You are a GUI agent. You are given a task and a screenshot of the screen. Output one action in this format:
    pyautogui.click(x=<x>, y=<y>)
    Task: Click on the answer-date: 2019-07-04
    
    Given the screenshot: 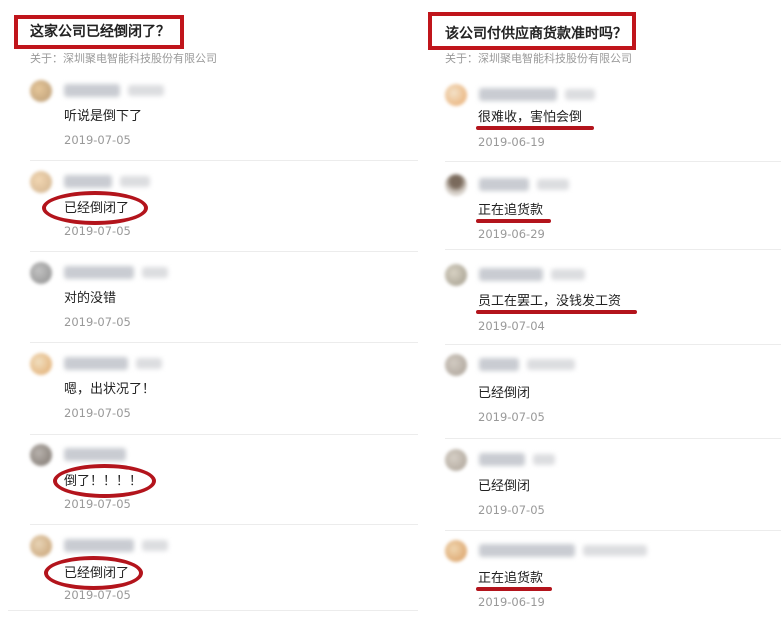 What is the action you would take?
    pyautogui.click(x=511, y=326)
    